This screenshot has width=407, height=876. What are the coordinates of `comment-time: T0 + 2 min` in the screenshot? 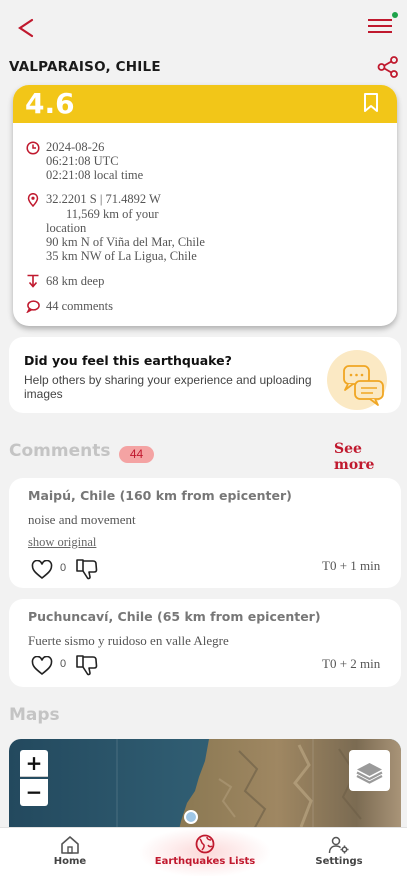 It's located at (351, 663).